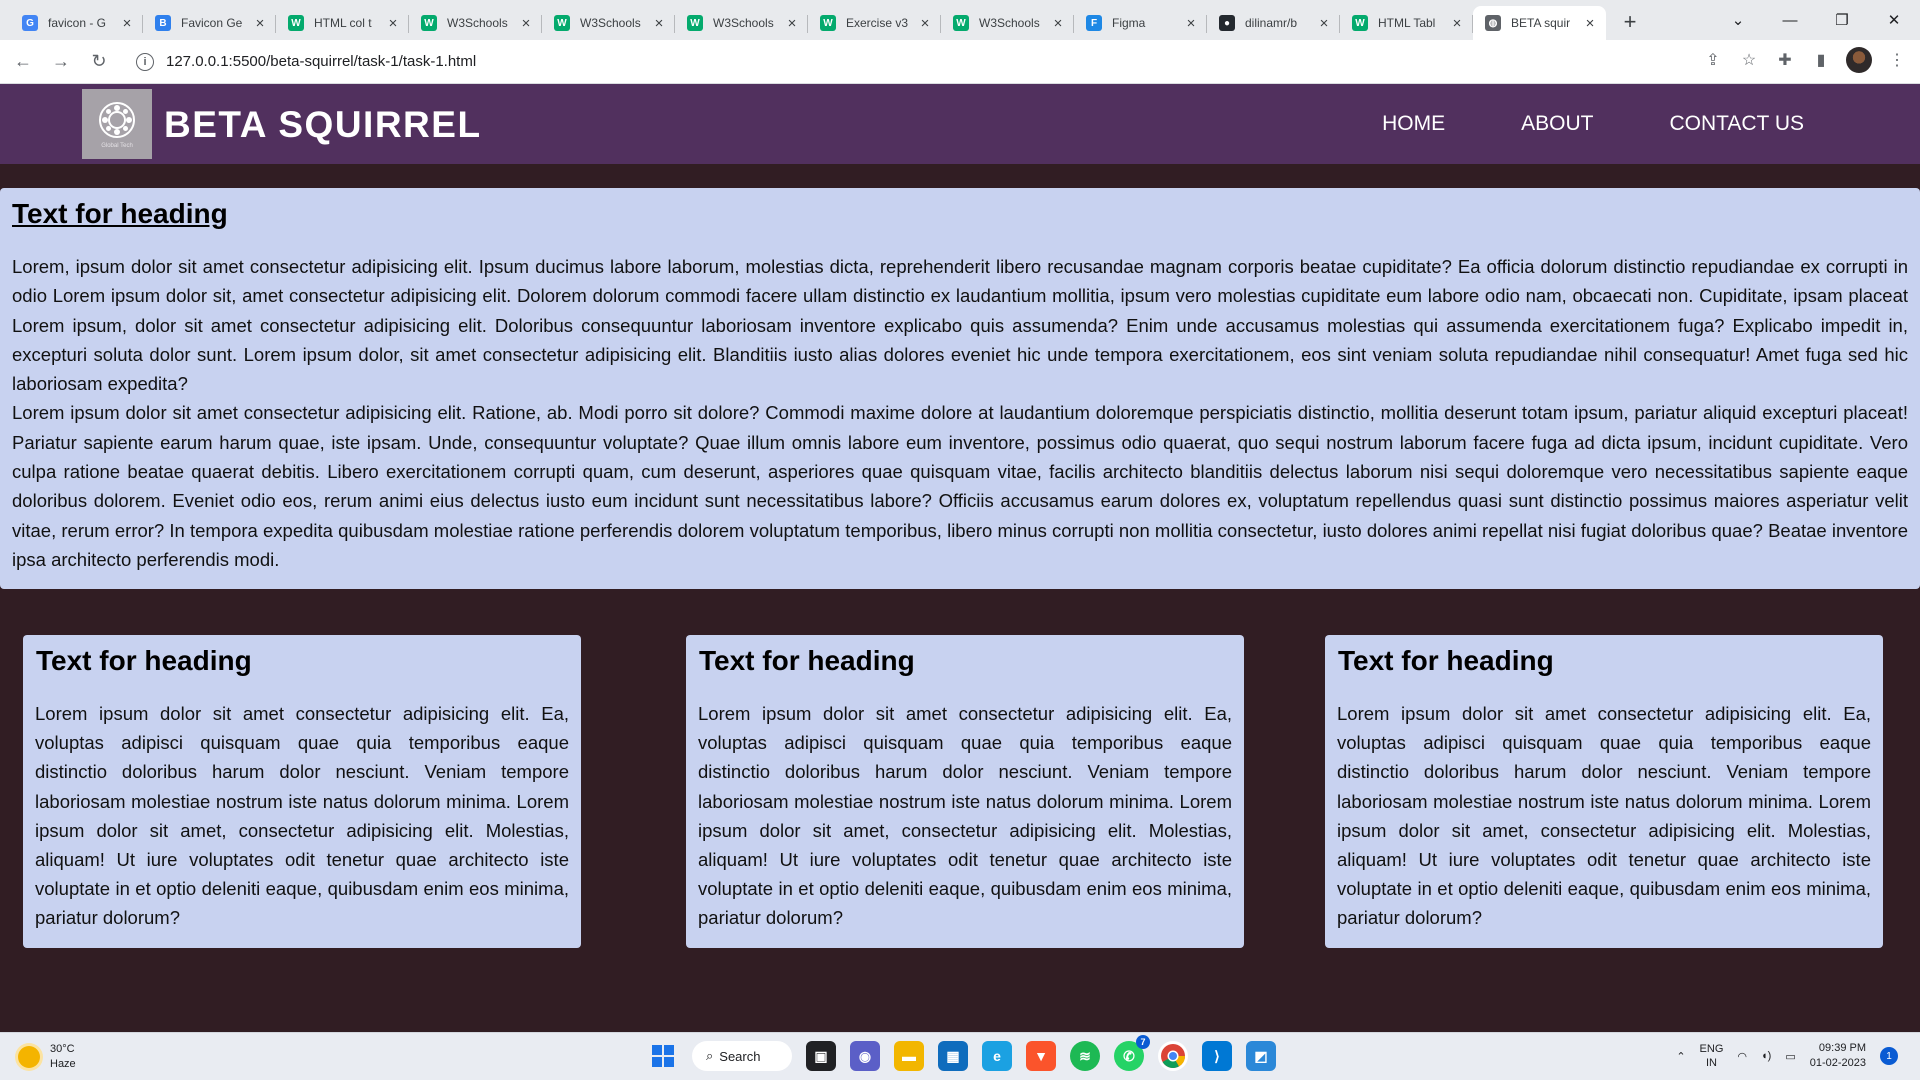  What do you see at coordinates (120, 213) in the screenshot?
I see `main-heading: Text for heading` at bounding box center [120, 213].